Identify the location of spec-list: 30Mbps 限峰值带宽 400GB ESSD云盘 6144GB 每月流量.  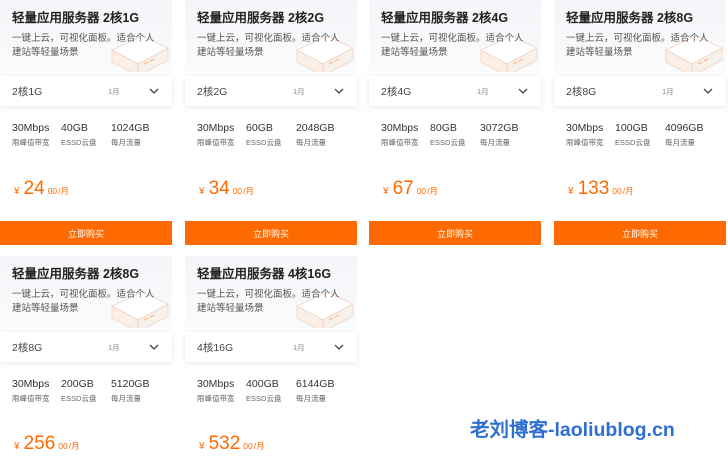
(271, 391).